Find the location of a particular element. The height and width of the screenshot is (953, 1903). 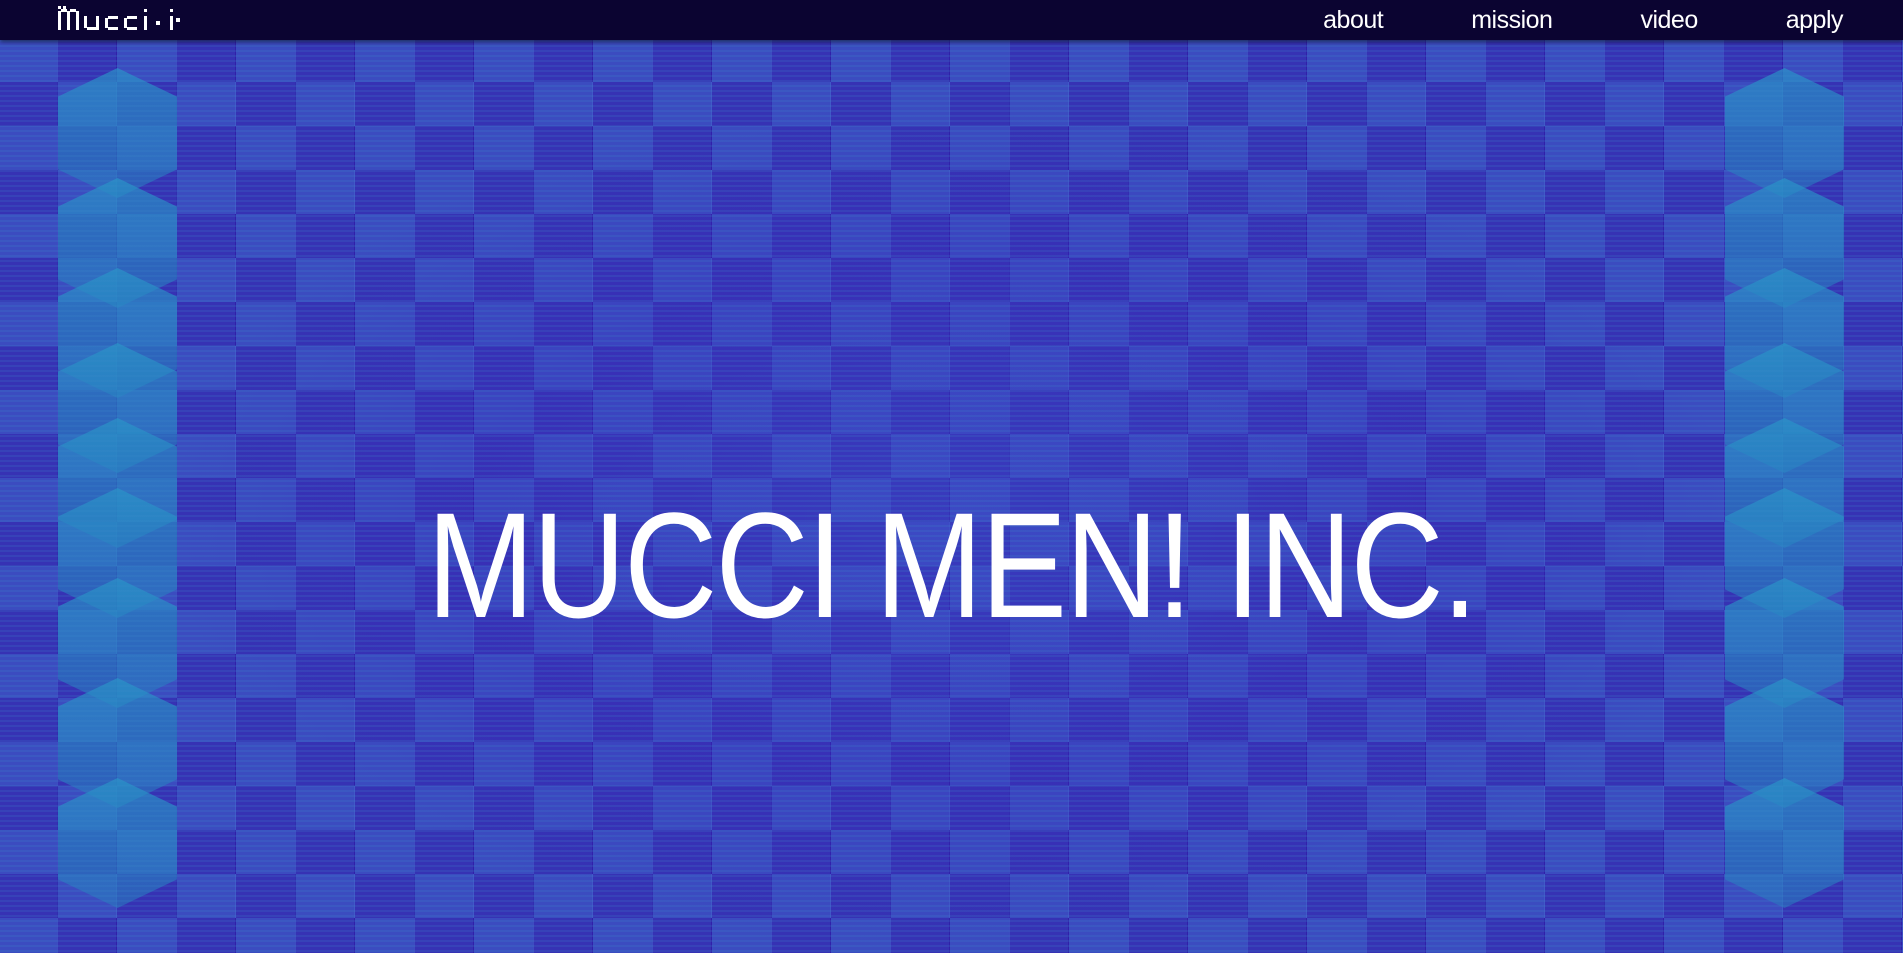

hero-title: MUCCI MEN! INC. is located at coordinates (952, 565).